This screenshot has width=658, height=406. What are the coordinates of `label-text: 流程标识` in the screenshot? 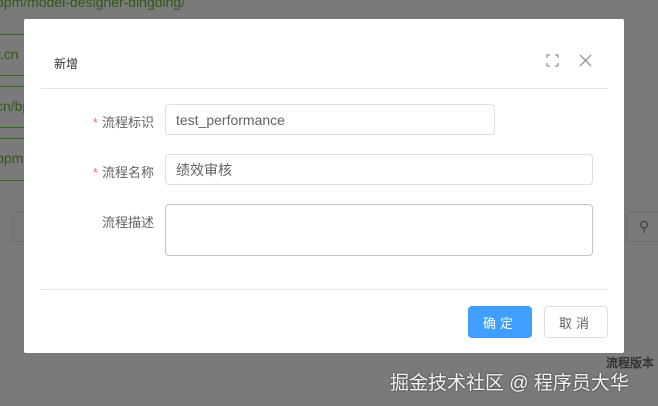 It's located at (127, 122).